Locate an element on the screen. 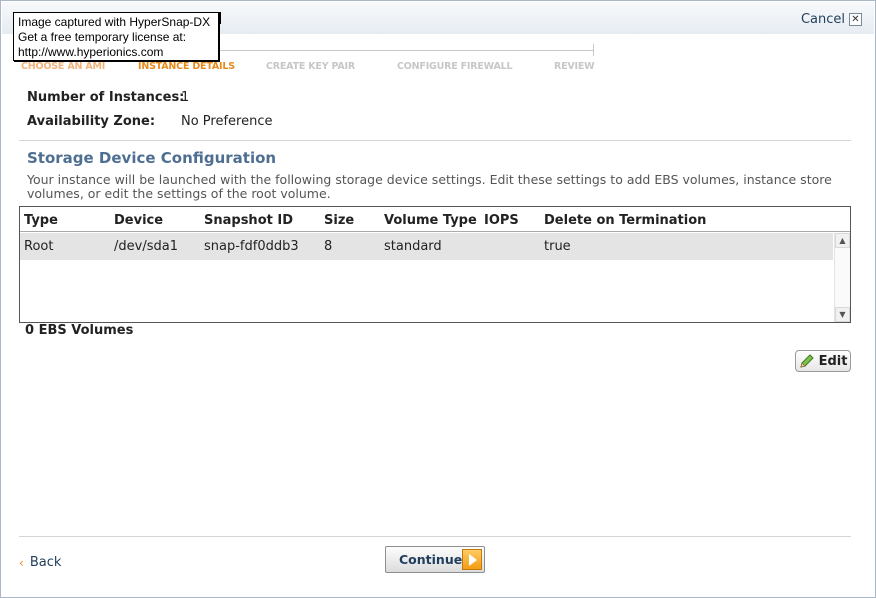 This screenshot has width=876, height=598. section-divider is located at coordinates (435, 140).